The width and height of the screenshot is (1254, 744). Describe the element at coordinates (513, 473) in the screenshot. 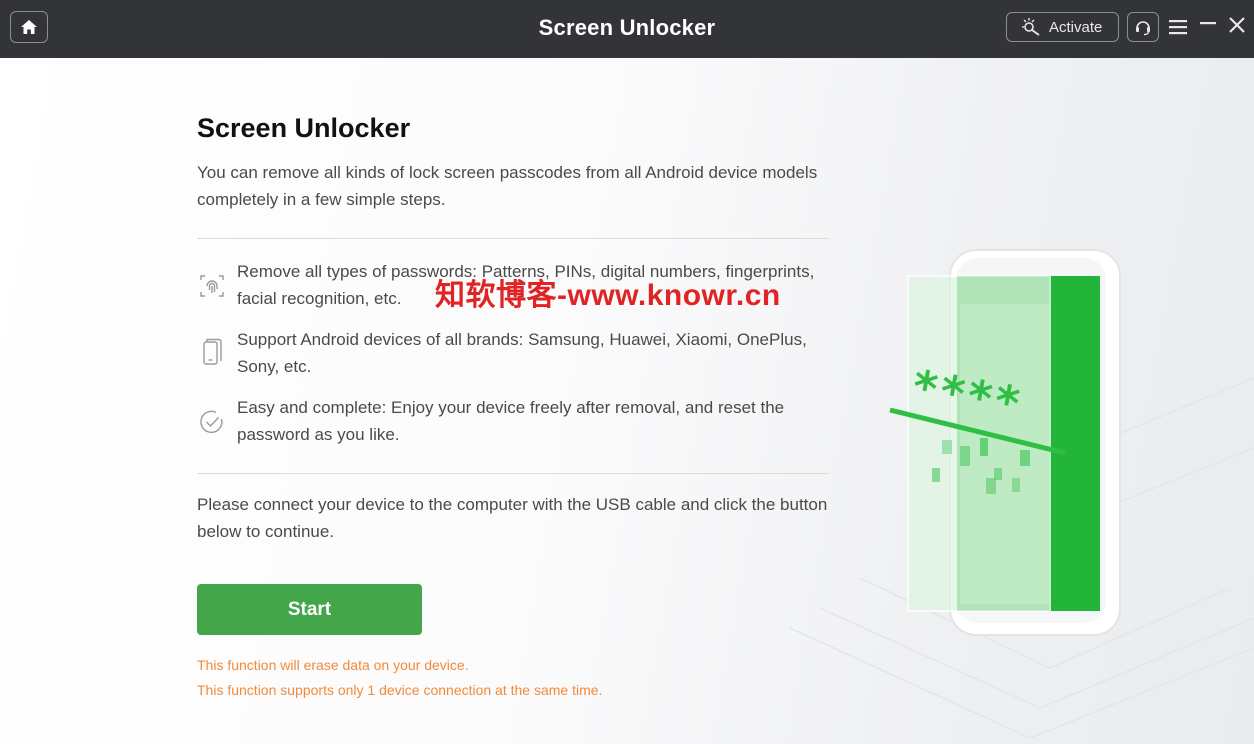

I see `divider-bottom` at that location.